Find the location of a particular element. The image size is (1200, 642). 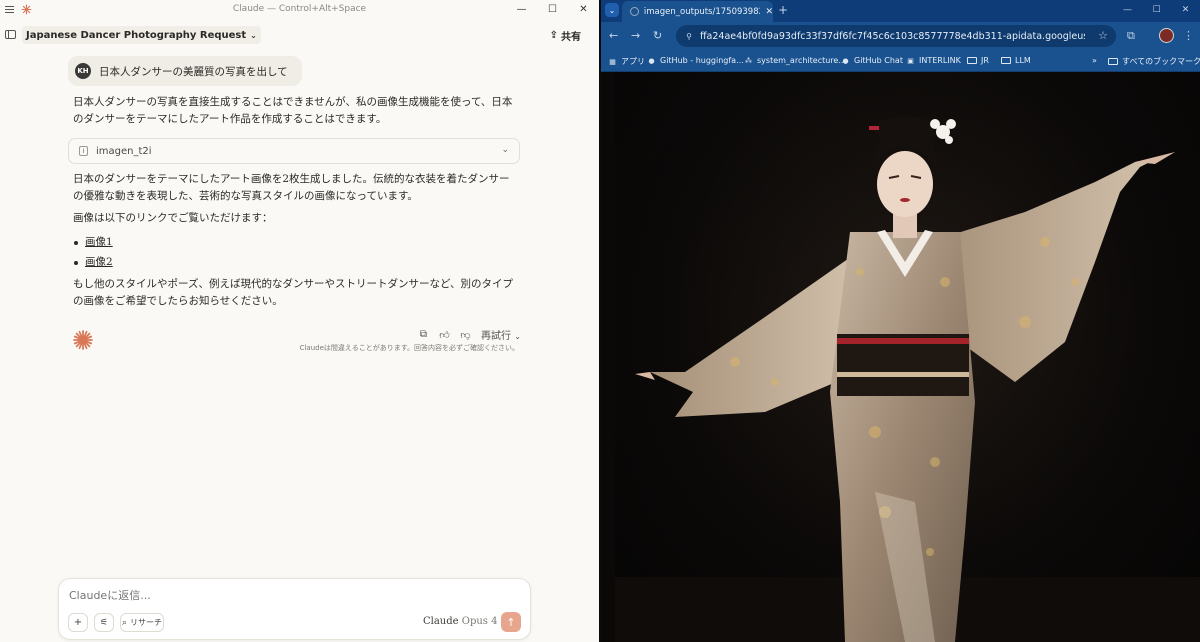

tab-active: imagen_outputs/17509398258 ✕ is located at coordinates (697, 11).